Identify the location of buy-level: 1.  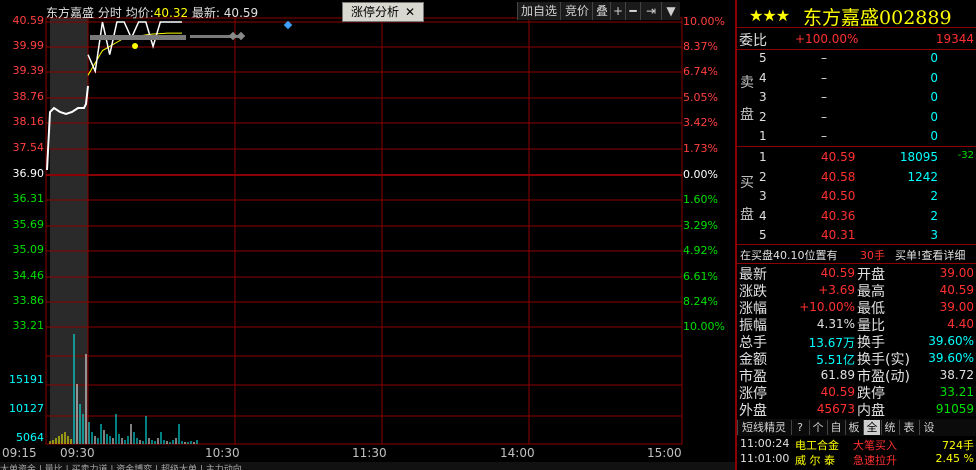
(763, 157).